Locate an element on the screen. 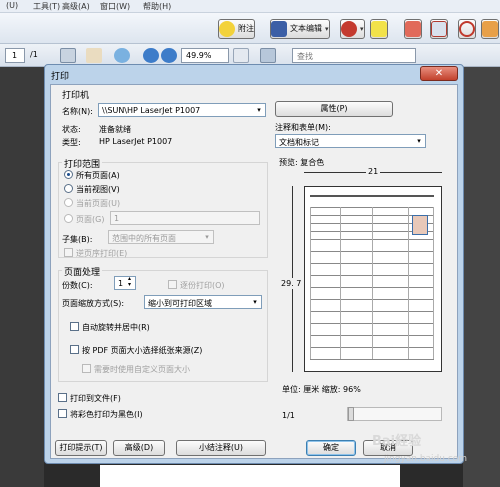  custom-paper-label: 需要时使用自定义页面大小 is located at coordinates (142, 369).